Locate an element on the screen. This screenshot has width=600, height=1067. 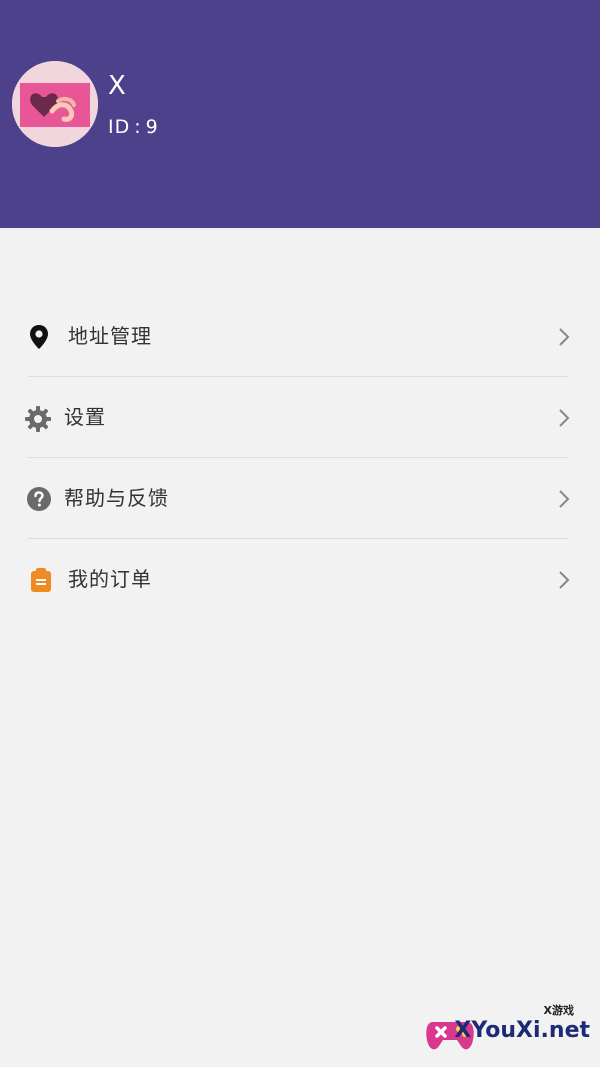
menu-item-label: 帮助与反馈 is located at coordinates (116, 498).